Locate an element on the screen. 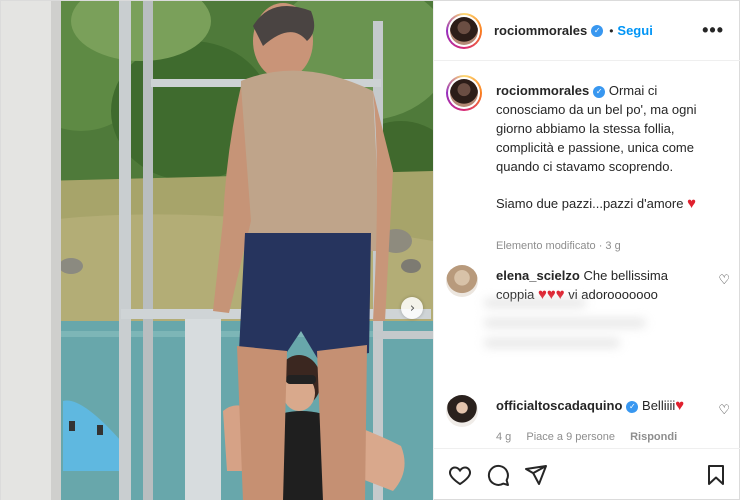 Image resolution: width=740 pixels, height=500 pixels. caption-meta: Elemento modificato · 3 g is located at coordinates (558, 246).